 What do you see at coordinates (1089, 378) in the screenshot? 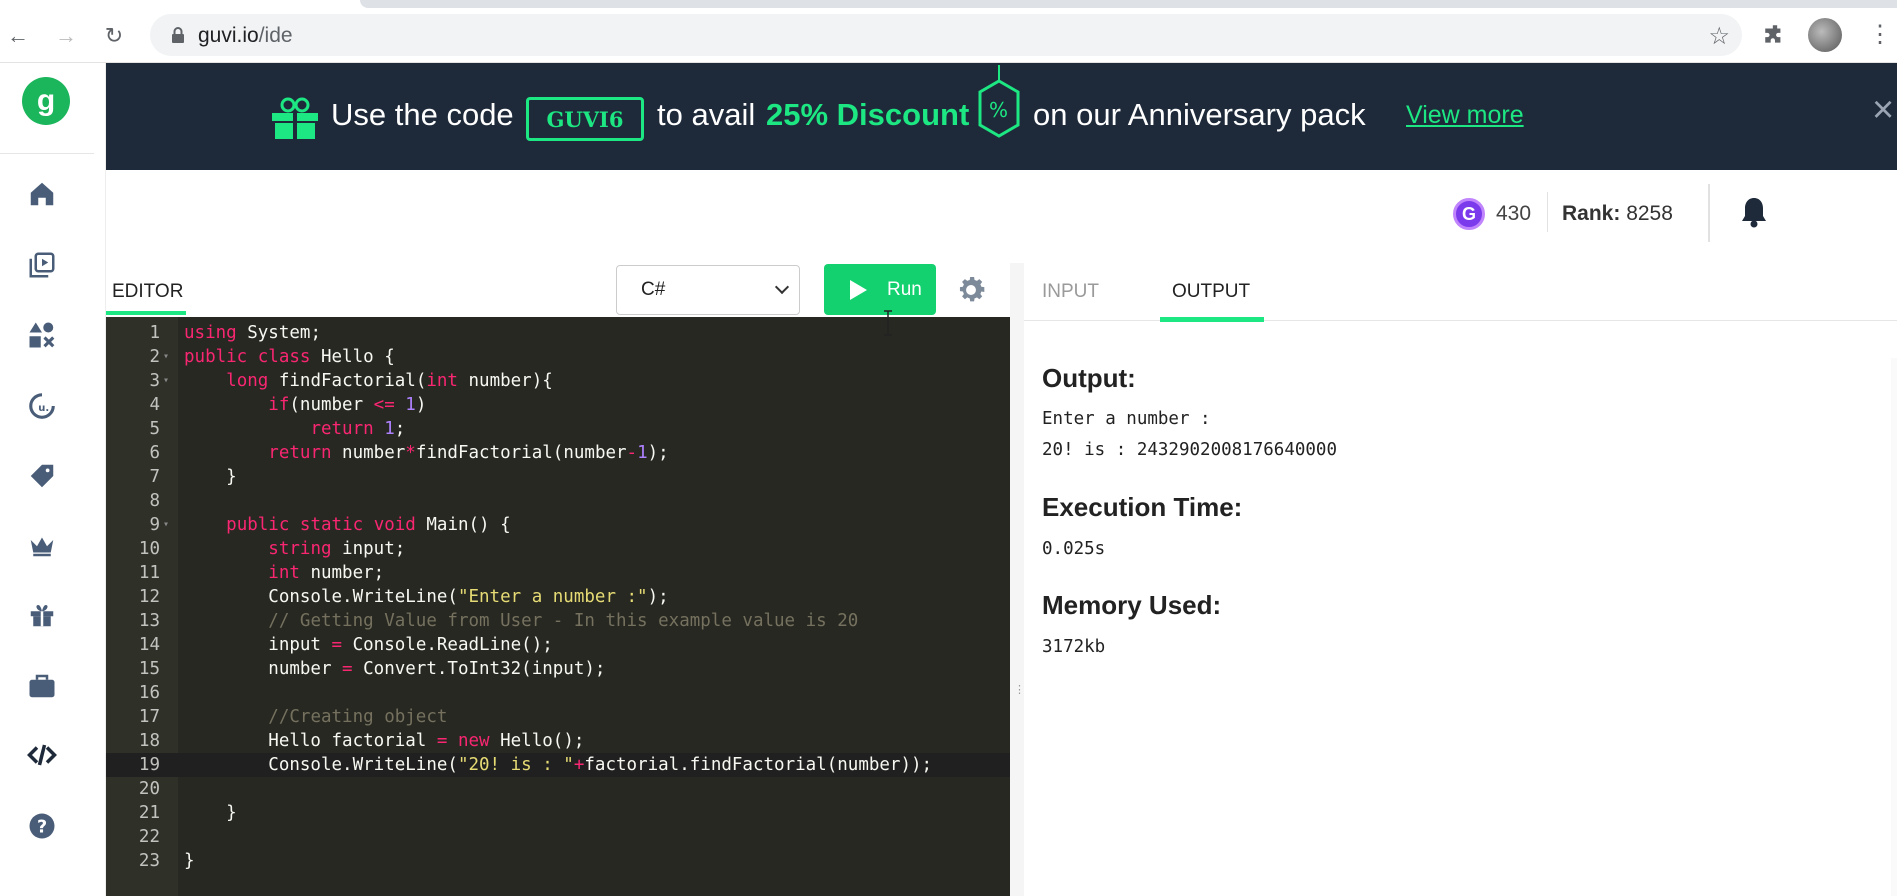
I see `output-title: Output:` at bounding box center [1089, 378].